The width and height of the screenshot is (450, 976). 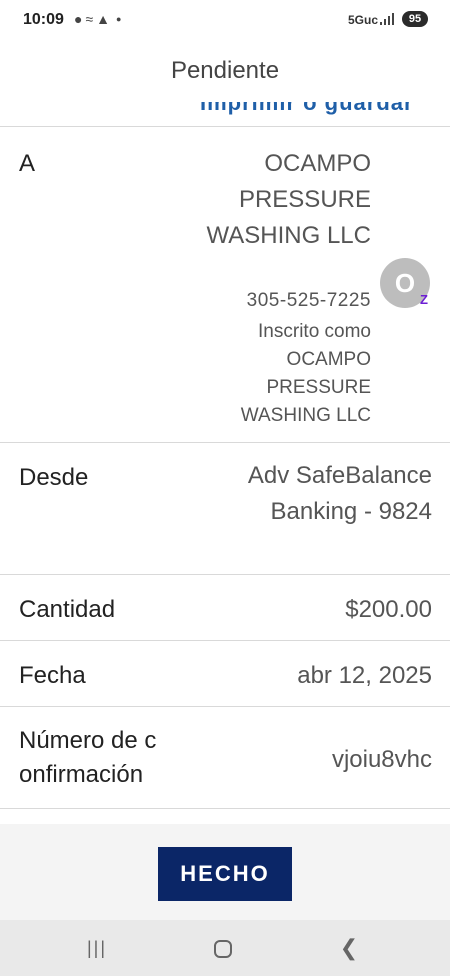 What do you see at coordinates (52, 675) in the screenshot?
I see `date-label: Fecha` at bounding box center [52, 675].